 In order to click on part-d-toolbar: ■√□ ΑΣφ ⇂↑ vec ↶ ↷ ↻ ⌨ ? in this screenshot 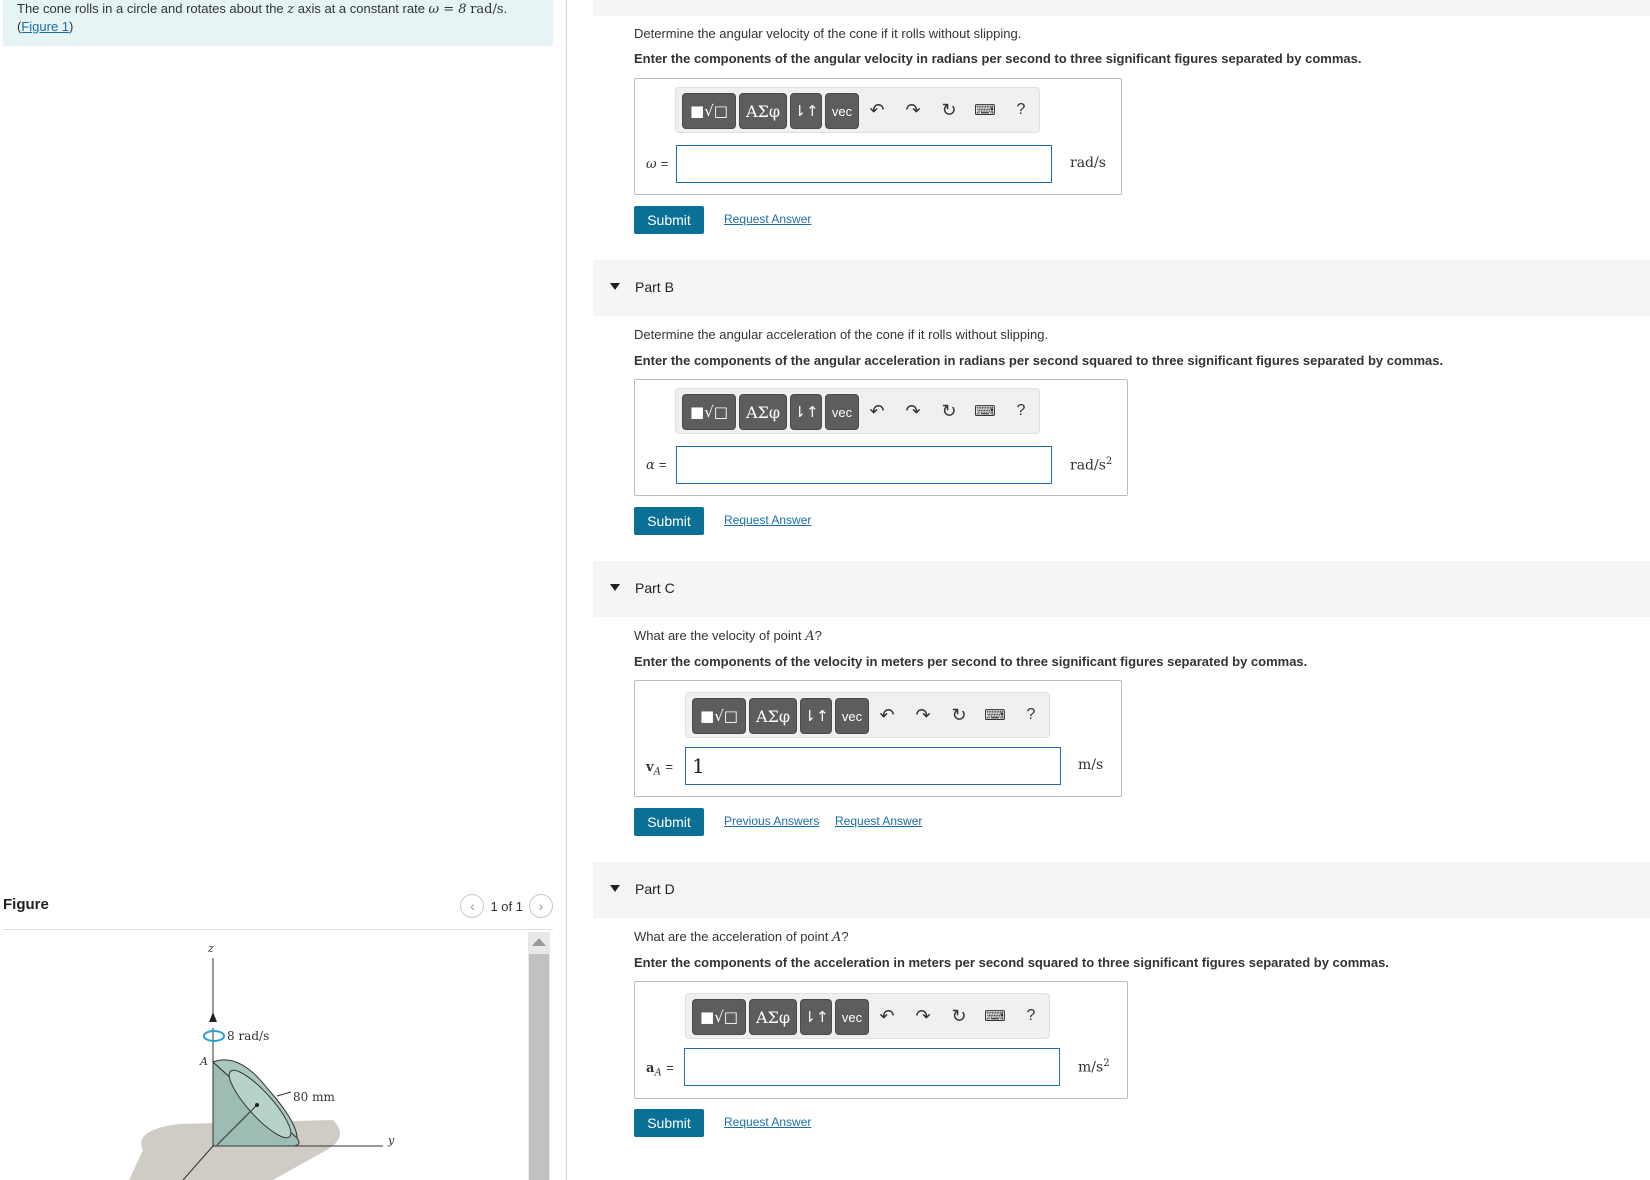, I will do `click(867, 1016)`.